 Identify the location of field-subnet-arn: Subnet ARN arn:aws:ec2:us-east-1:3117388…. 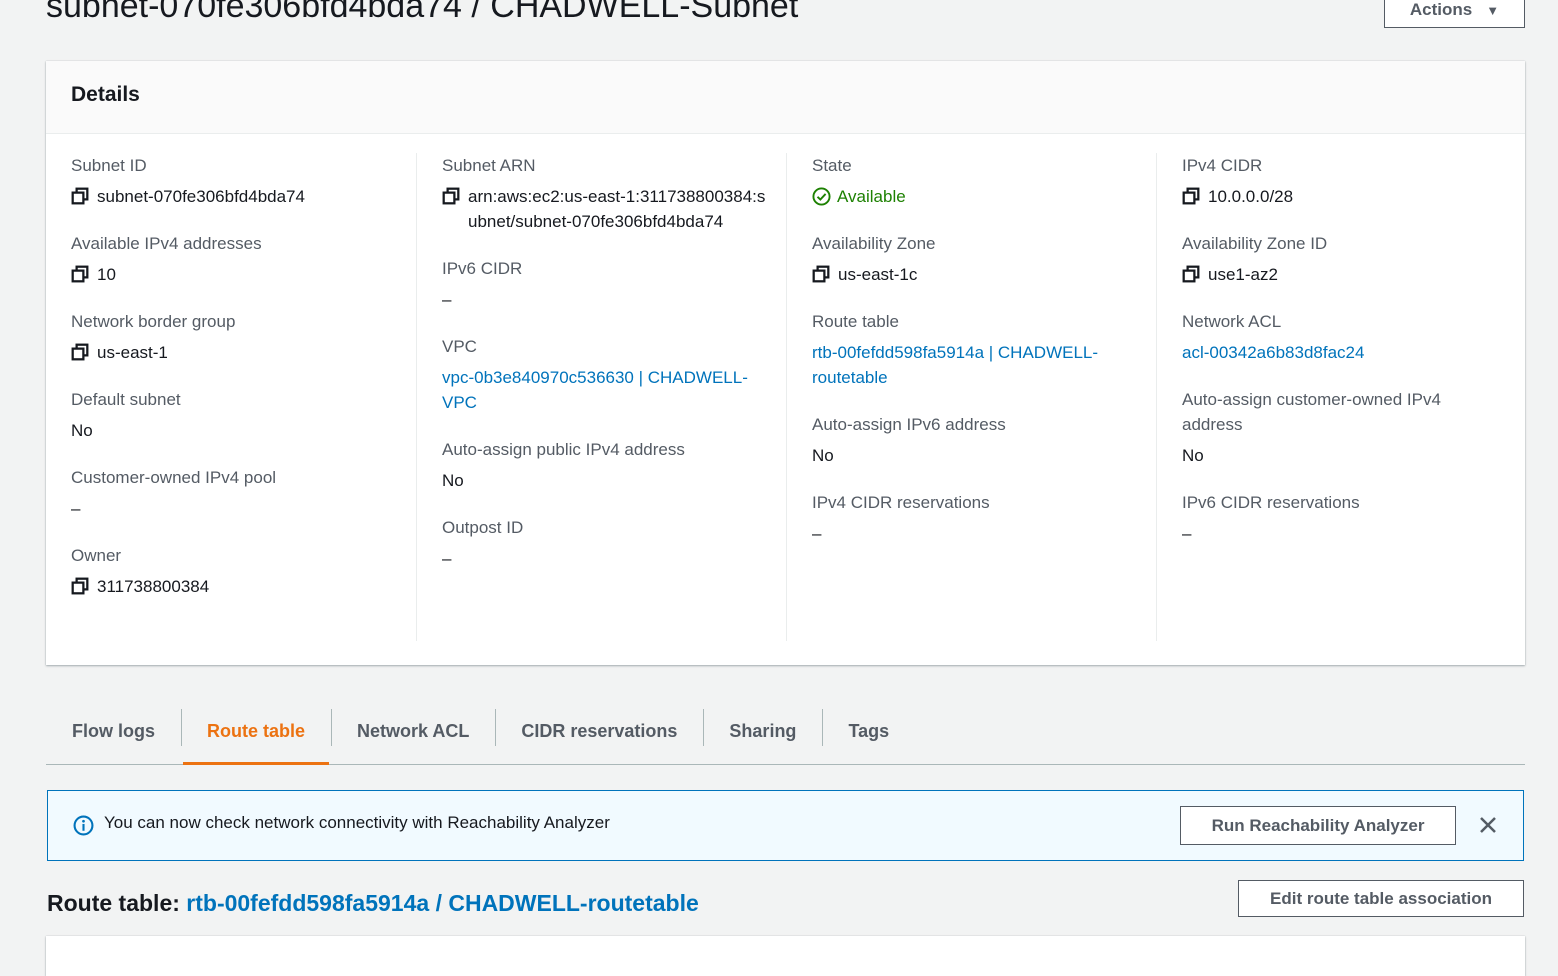
(614, 193).